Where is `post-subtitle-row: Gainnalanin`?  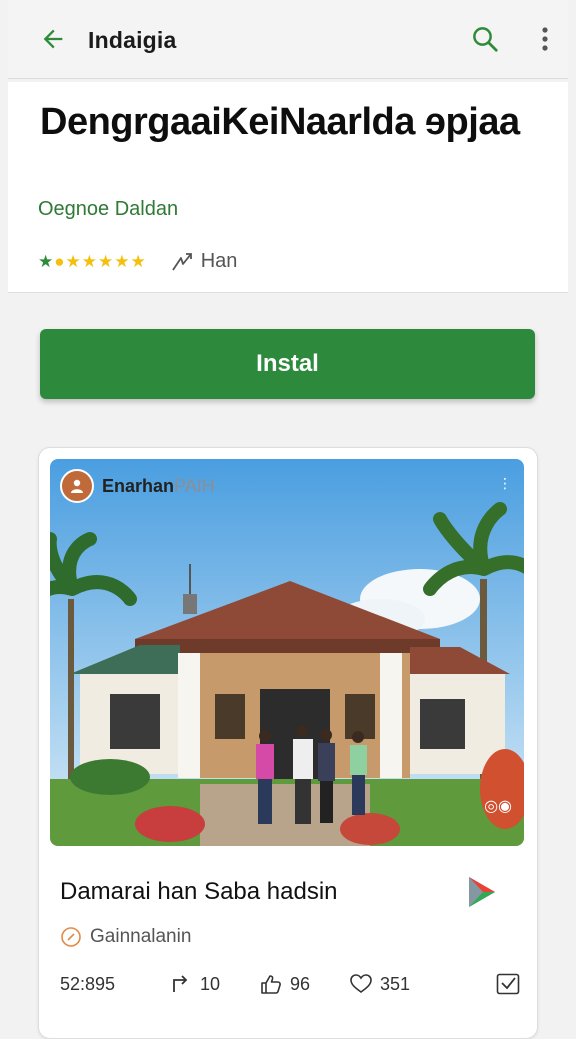 post-subtitle-row: Gainnalanin is located at coordinates (125, 937).